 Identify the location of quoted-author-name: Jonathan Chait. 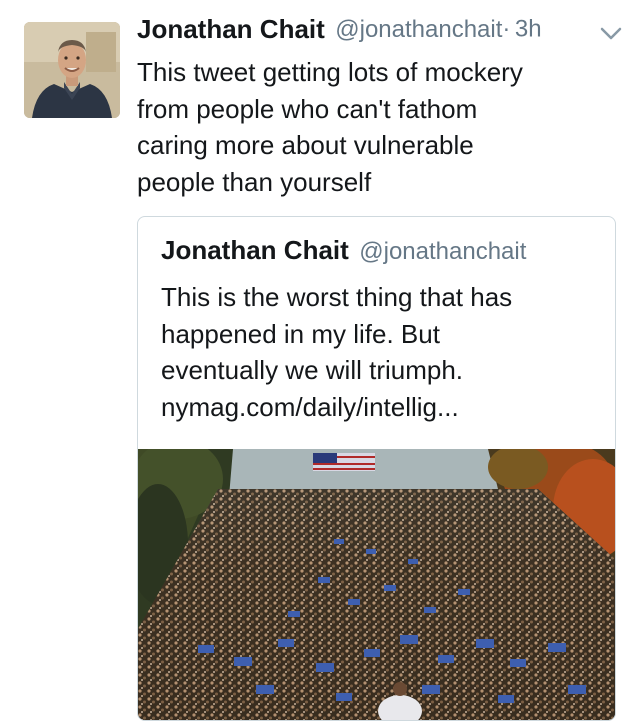
(255, 250).